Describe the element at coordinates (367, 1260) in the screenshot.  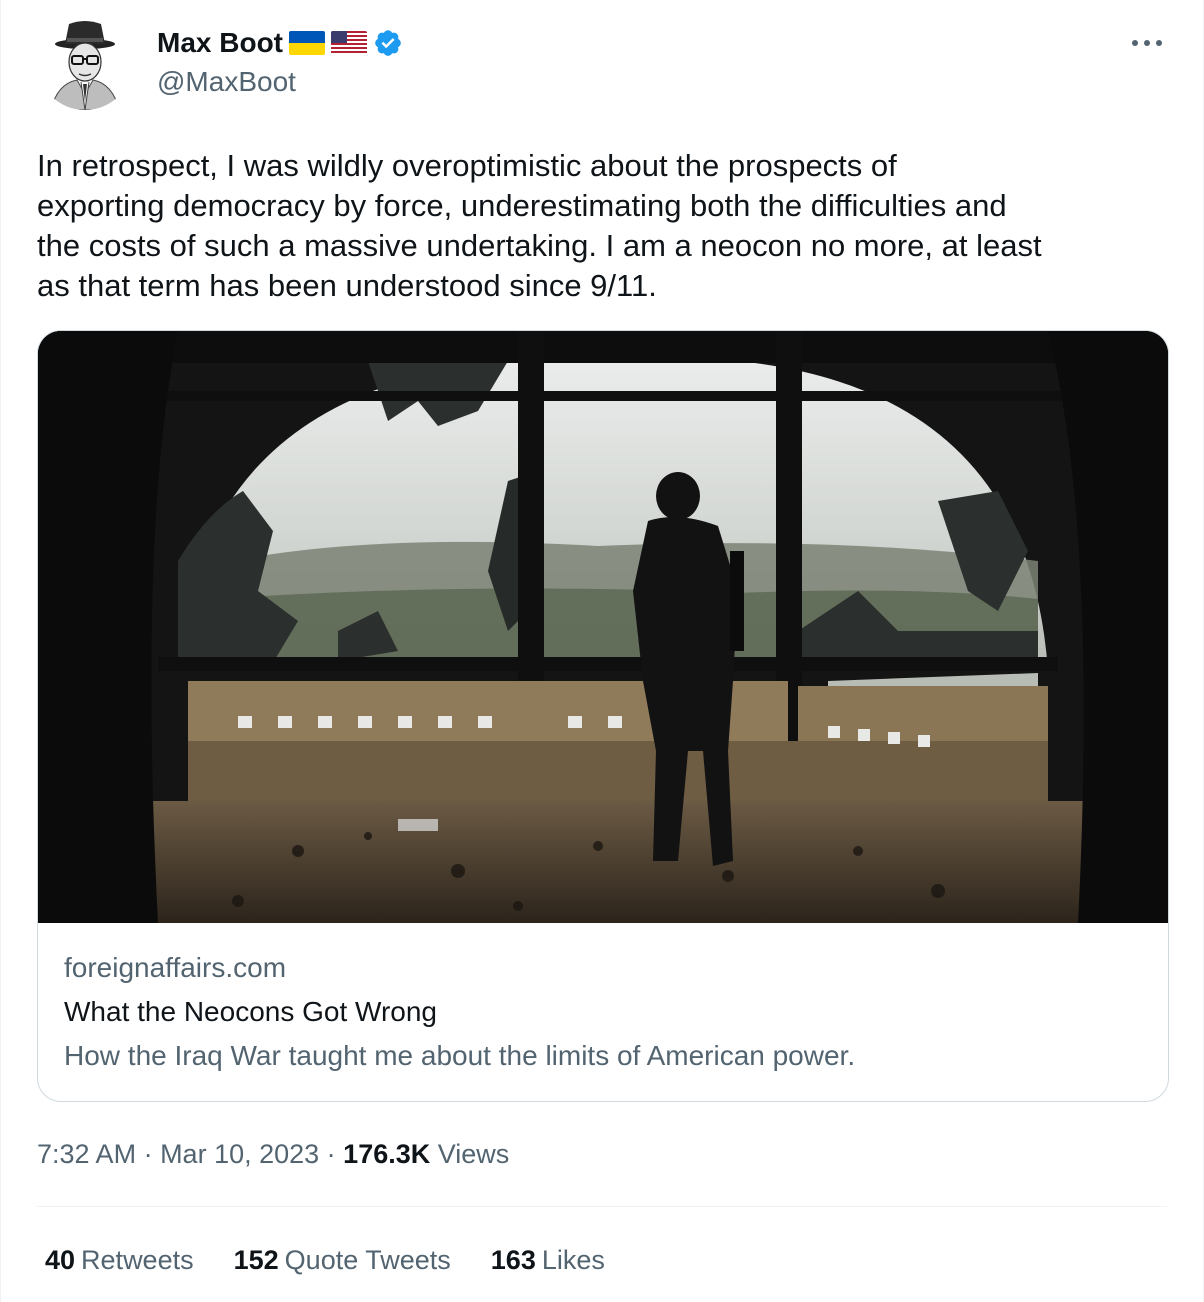
I see `quote-tweets-label: Quote Tweets` at that location.